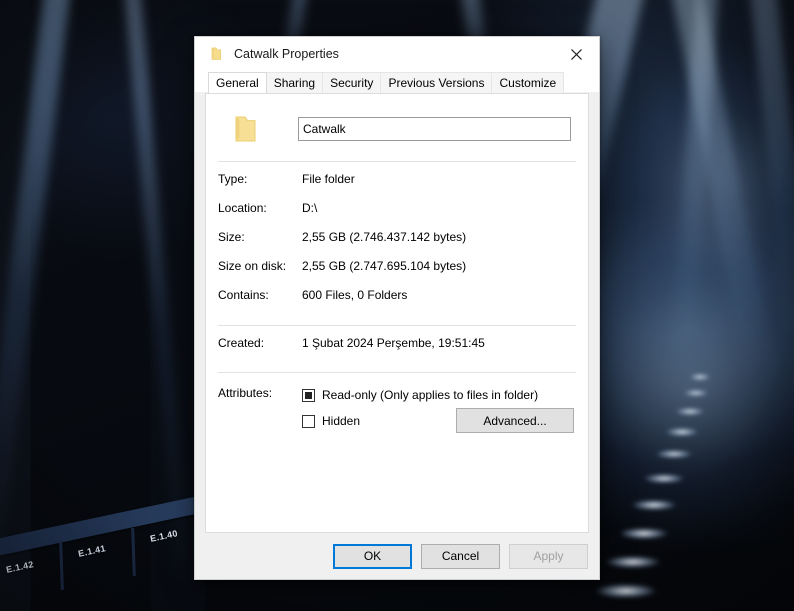 This screenshot has height=611, width=794. I want to click on attributes-label: Attributes:, so click(245, 393).